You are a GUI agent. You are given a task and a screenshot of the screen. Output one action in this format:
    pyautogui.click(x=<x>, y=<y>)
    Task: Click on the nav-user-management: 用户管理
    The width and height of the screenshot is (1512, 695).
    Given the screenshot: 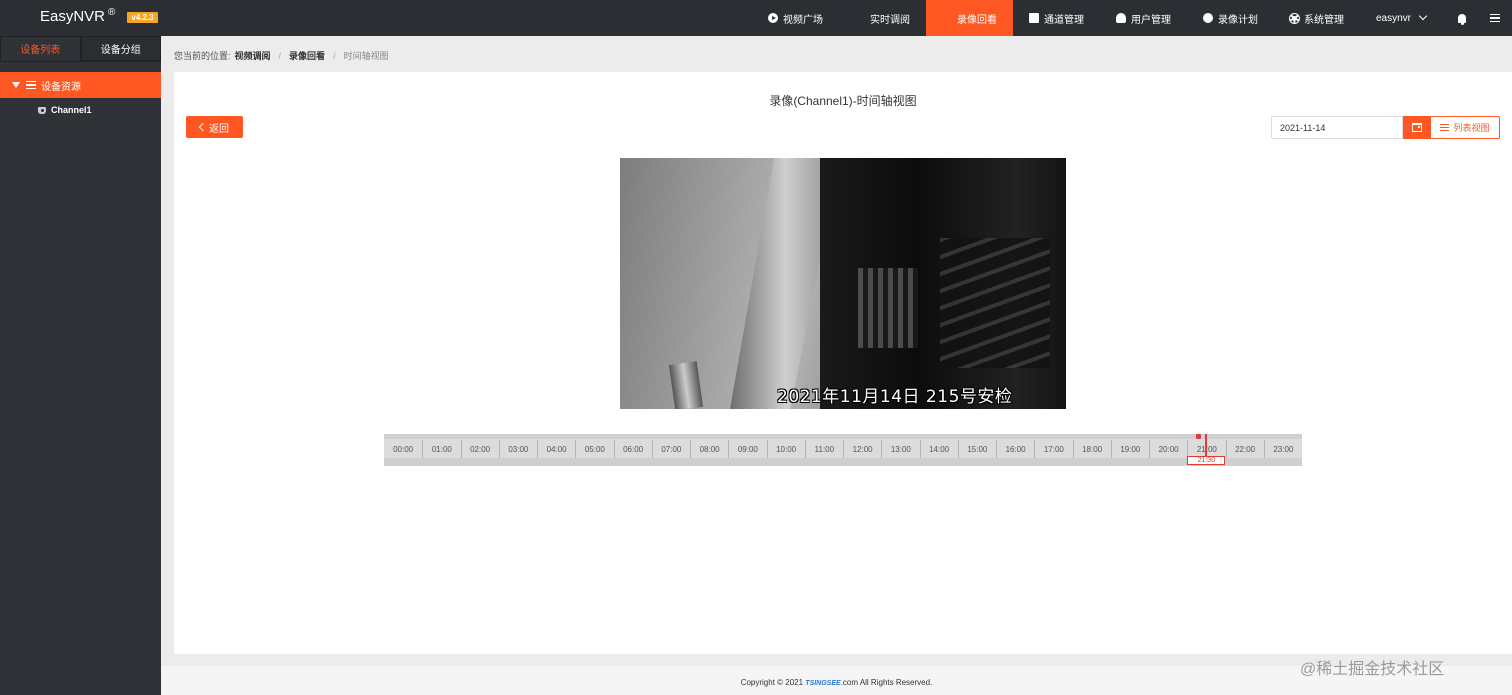 What is the action you would take?
    pyautogui.click(x=1143, y=18)
    